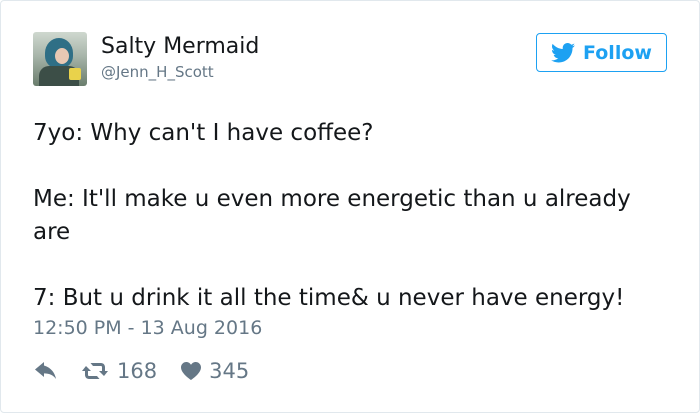  I want to click on tweet-line-1: 7yo: Why can't I have coffee?, so click(203, 133).